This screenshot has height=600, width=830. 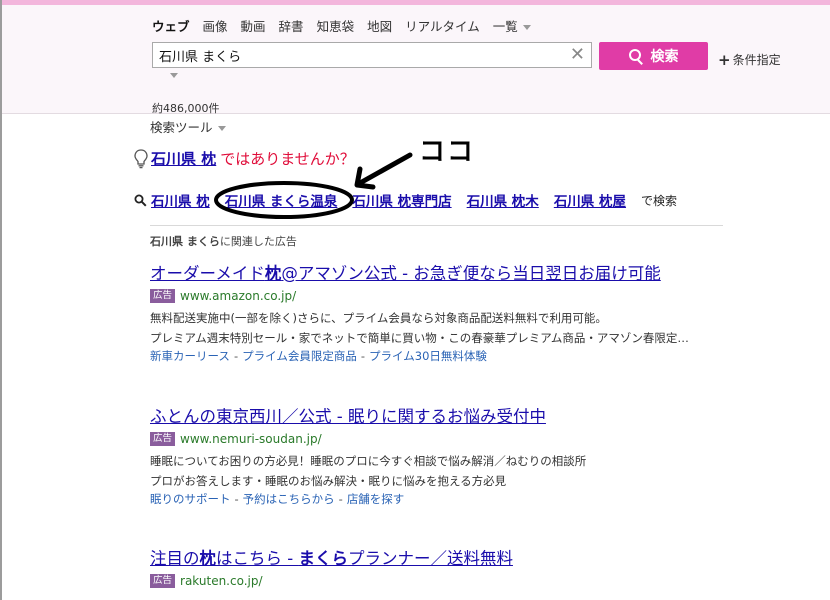 What do you see at coordinates (505, 26) in the screenshot?
I see `tab-list-label: 一覧` at bounding box center [505, 26].